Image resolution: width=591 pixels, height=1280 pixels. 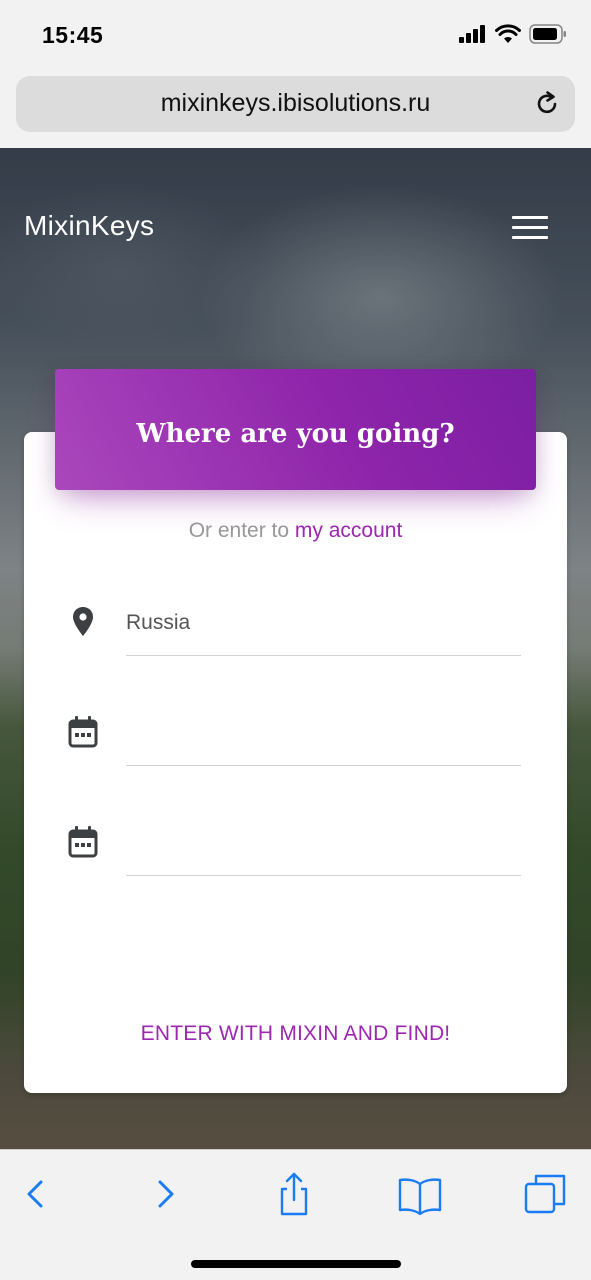 I want to click on date-from-field-row, so click(x=293, y=736).